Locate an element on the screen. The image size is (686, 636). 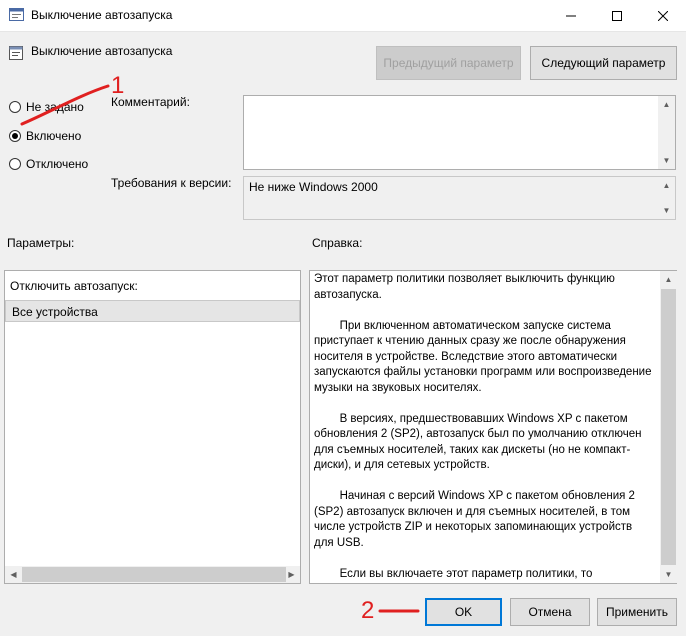
ok-button: OK is located at coordinates (463, 612).